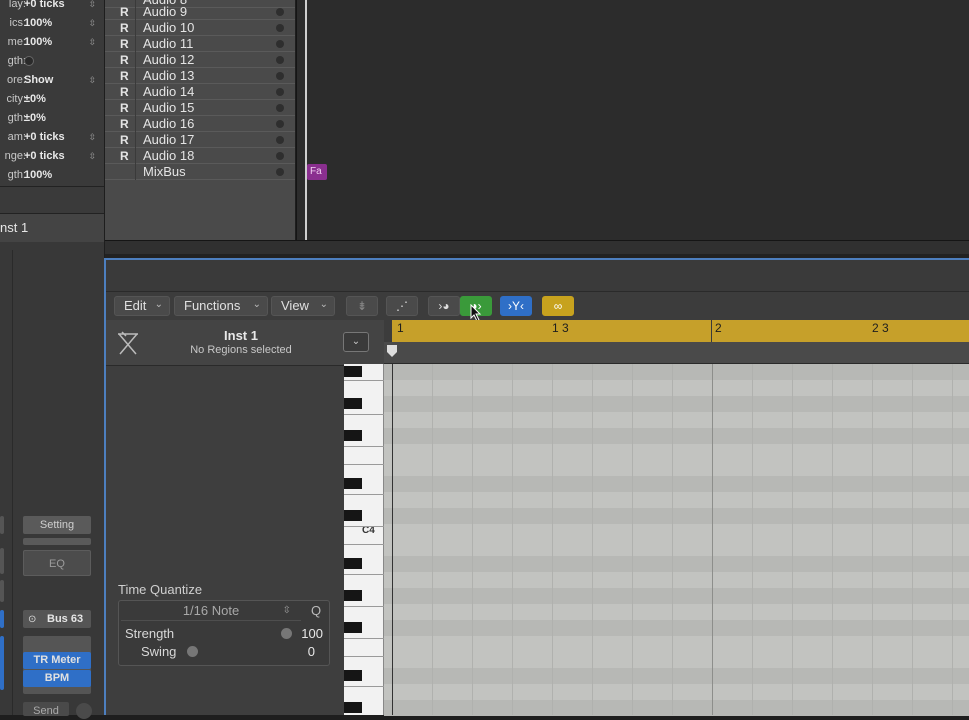 This screenshot has width=969, height=720. I want to click on bus-send-button: ⊙ Bus 63, so click(57, 619).